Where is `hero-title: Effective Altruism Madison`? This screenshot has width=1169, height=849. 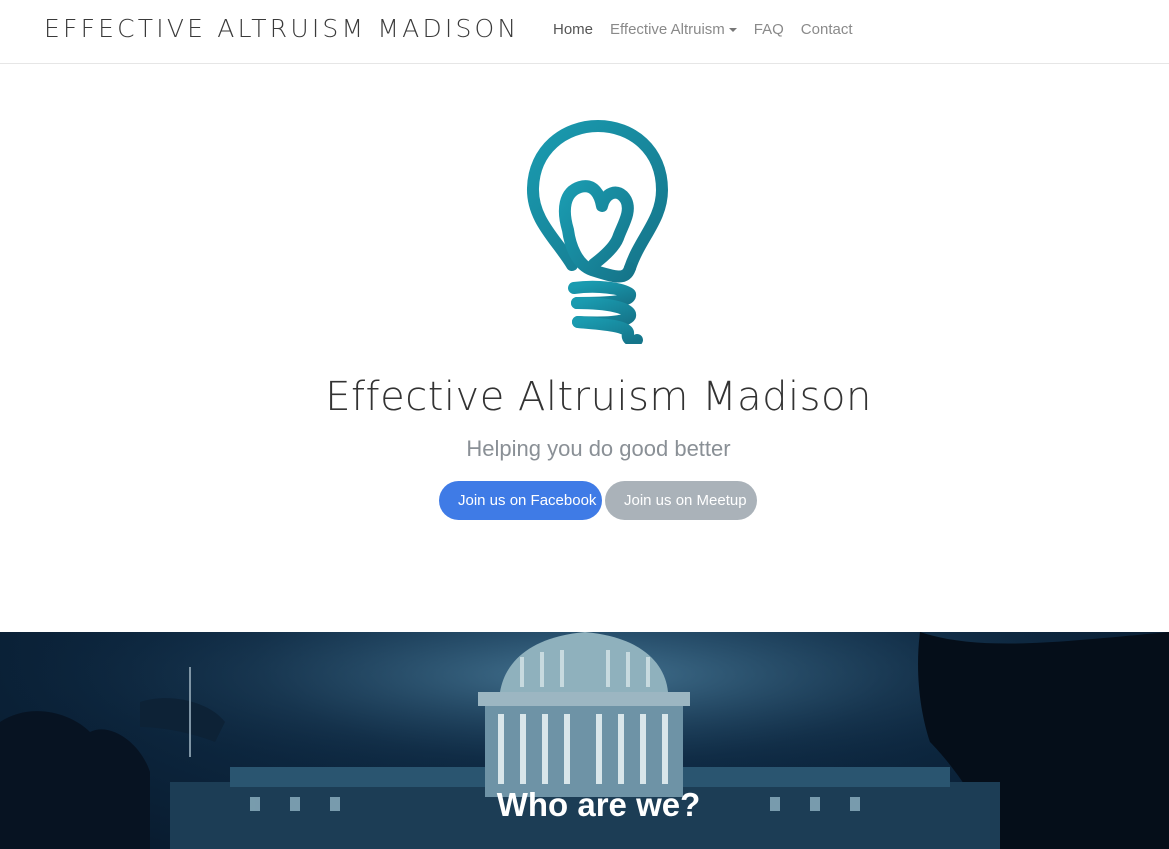 hero-title: Effective Altruism Madison is located at coordinates (598, 397).